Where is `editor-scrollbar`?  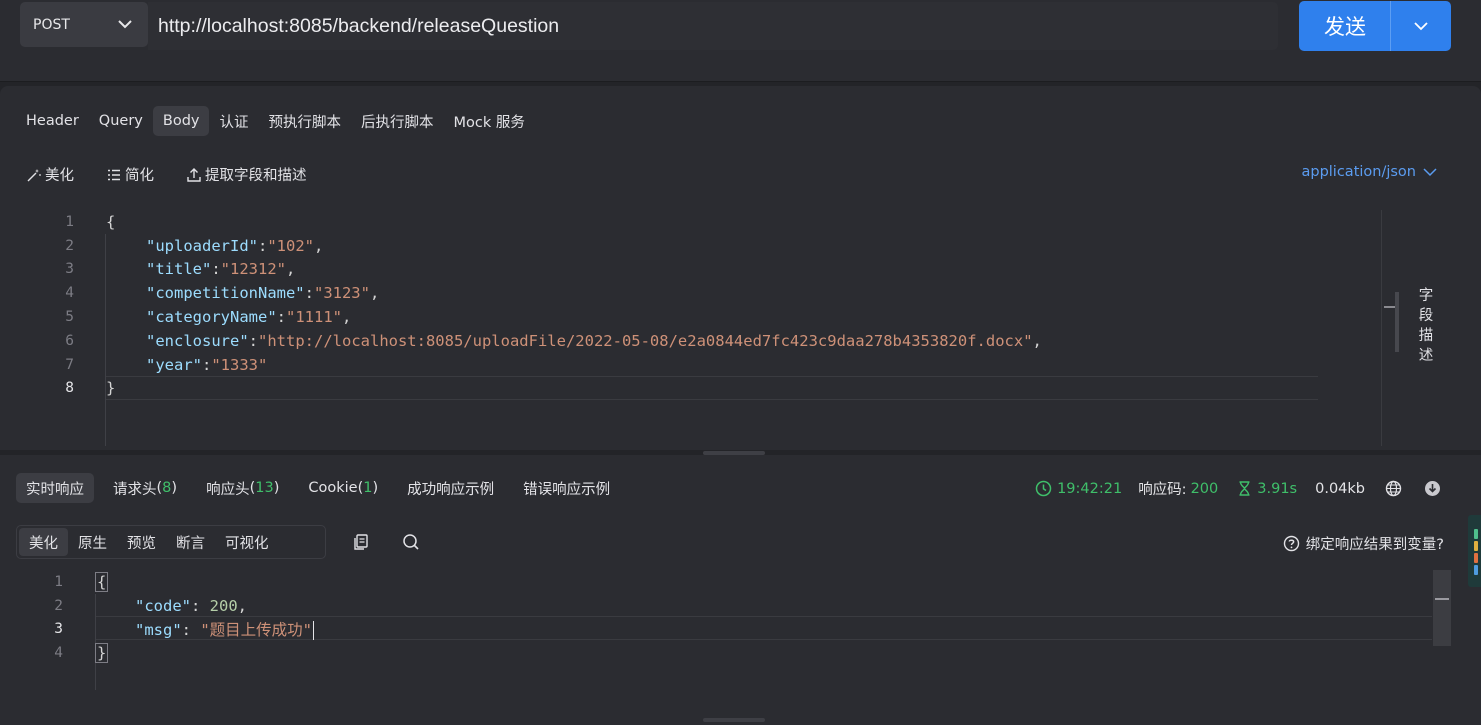 editor-scrollbar is located at coordinates (1390, 328).